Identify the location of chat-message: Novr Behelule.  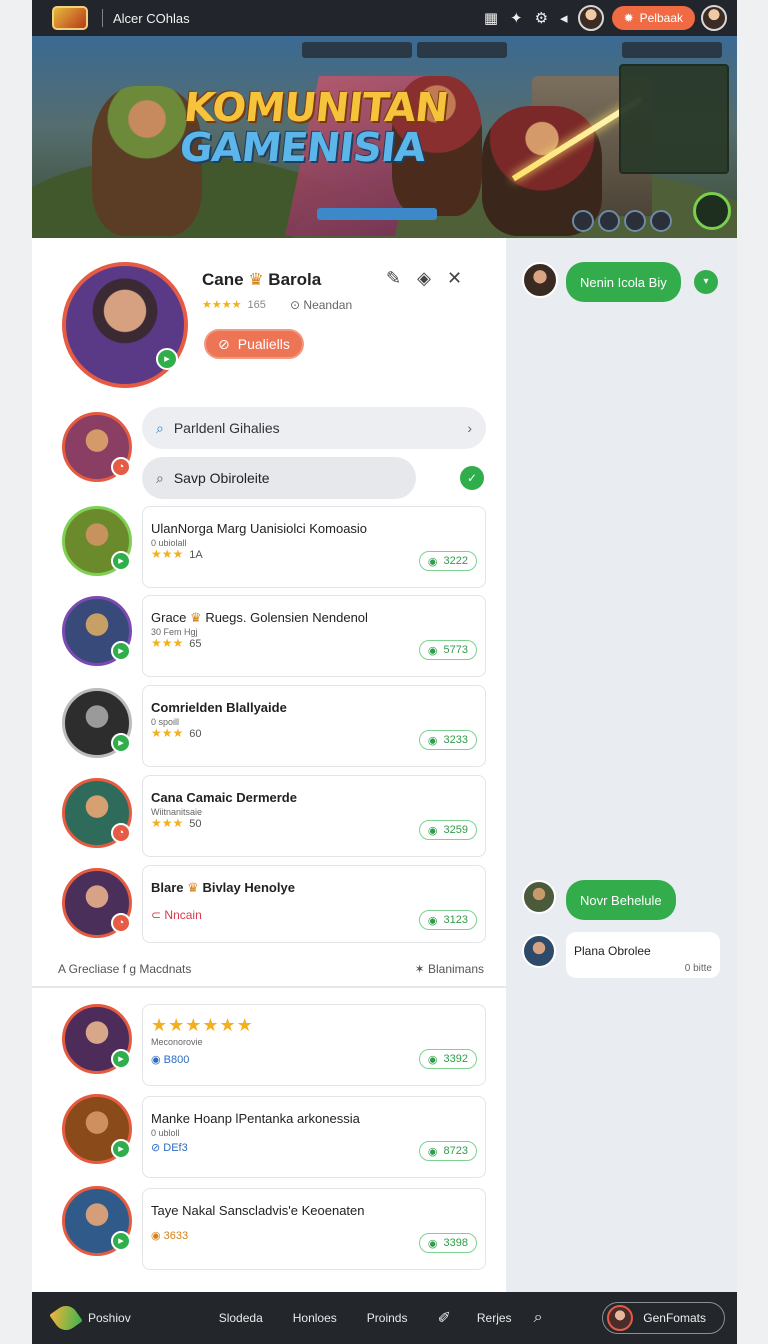
(621, 900).